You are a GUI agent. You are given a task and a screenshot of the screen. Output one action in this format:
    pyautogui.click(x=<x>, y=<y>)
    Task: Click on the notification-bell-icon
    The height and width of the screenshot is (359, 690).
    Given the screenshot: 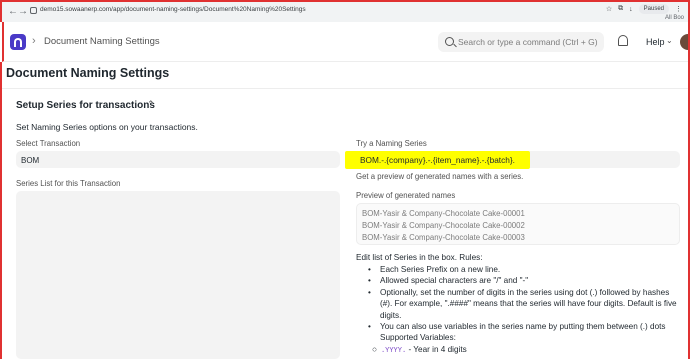 What is the action you would take?
    pyautogui.click(x=623, y=40)
    